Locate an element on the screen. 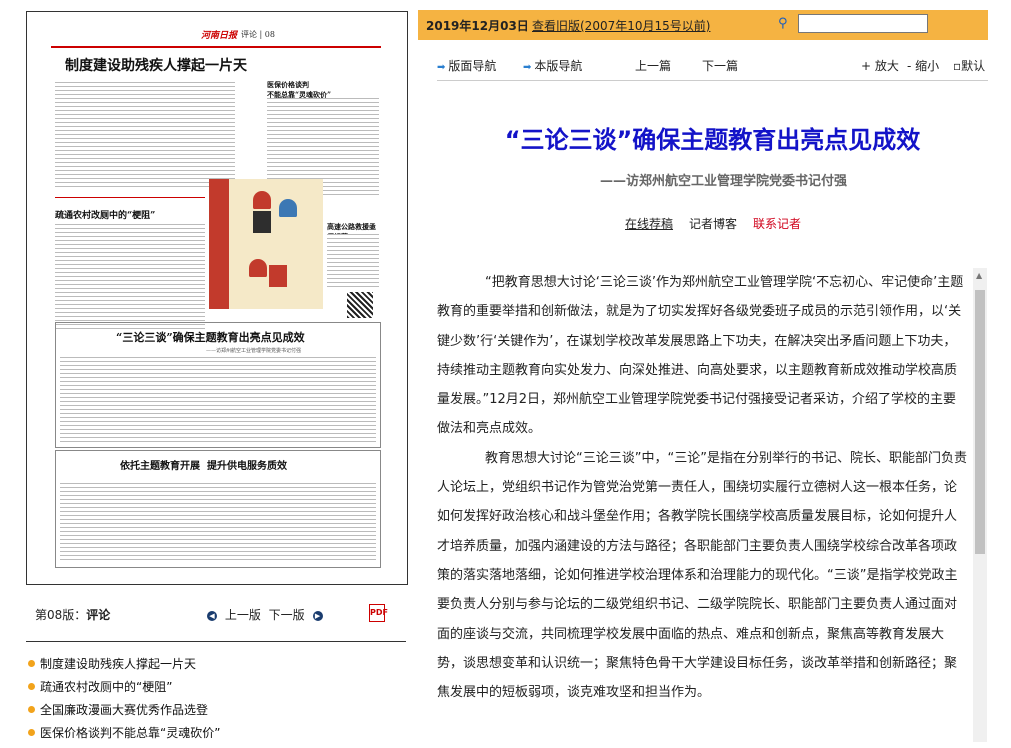 This screenshot has height=748, width=1011. default-size-button: ▫默认 is located at coordinates (969, 65).